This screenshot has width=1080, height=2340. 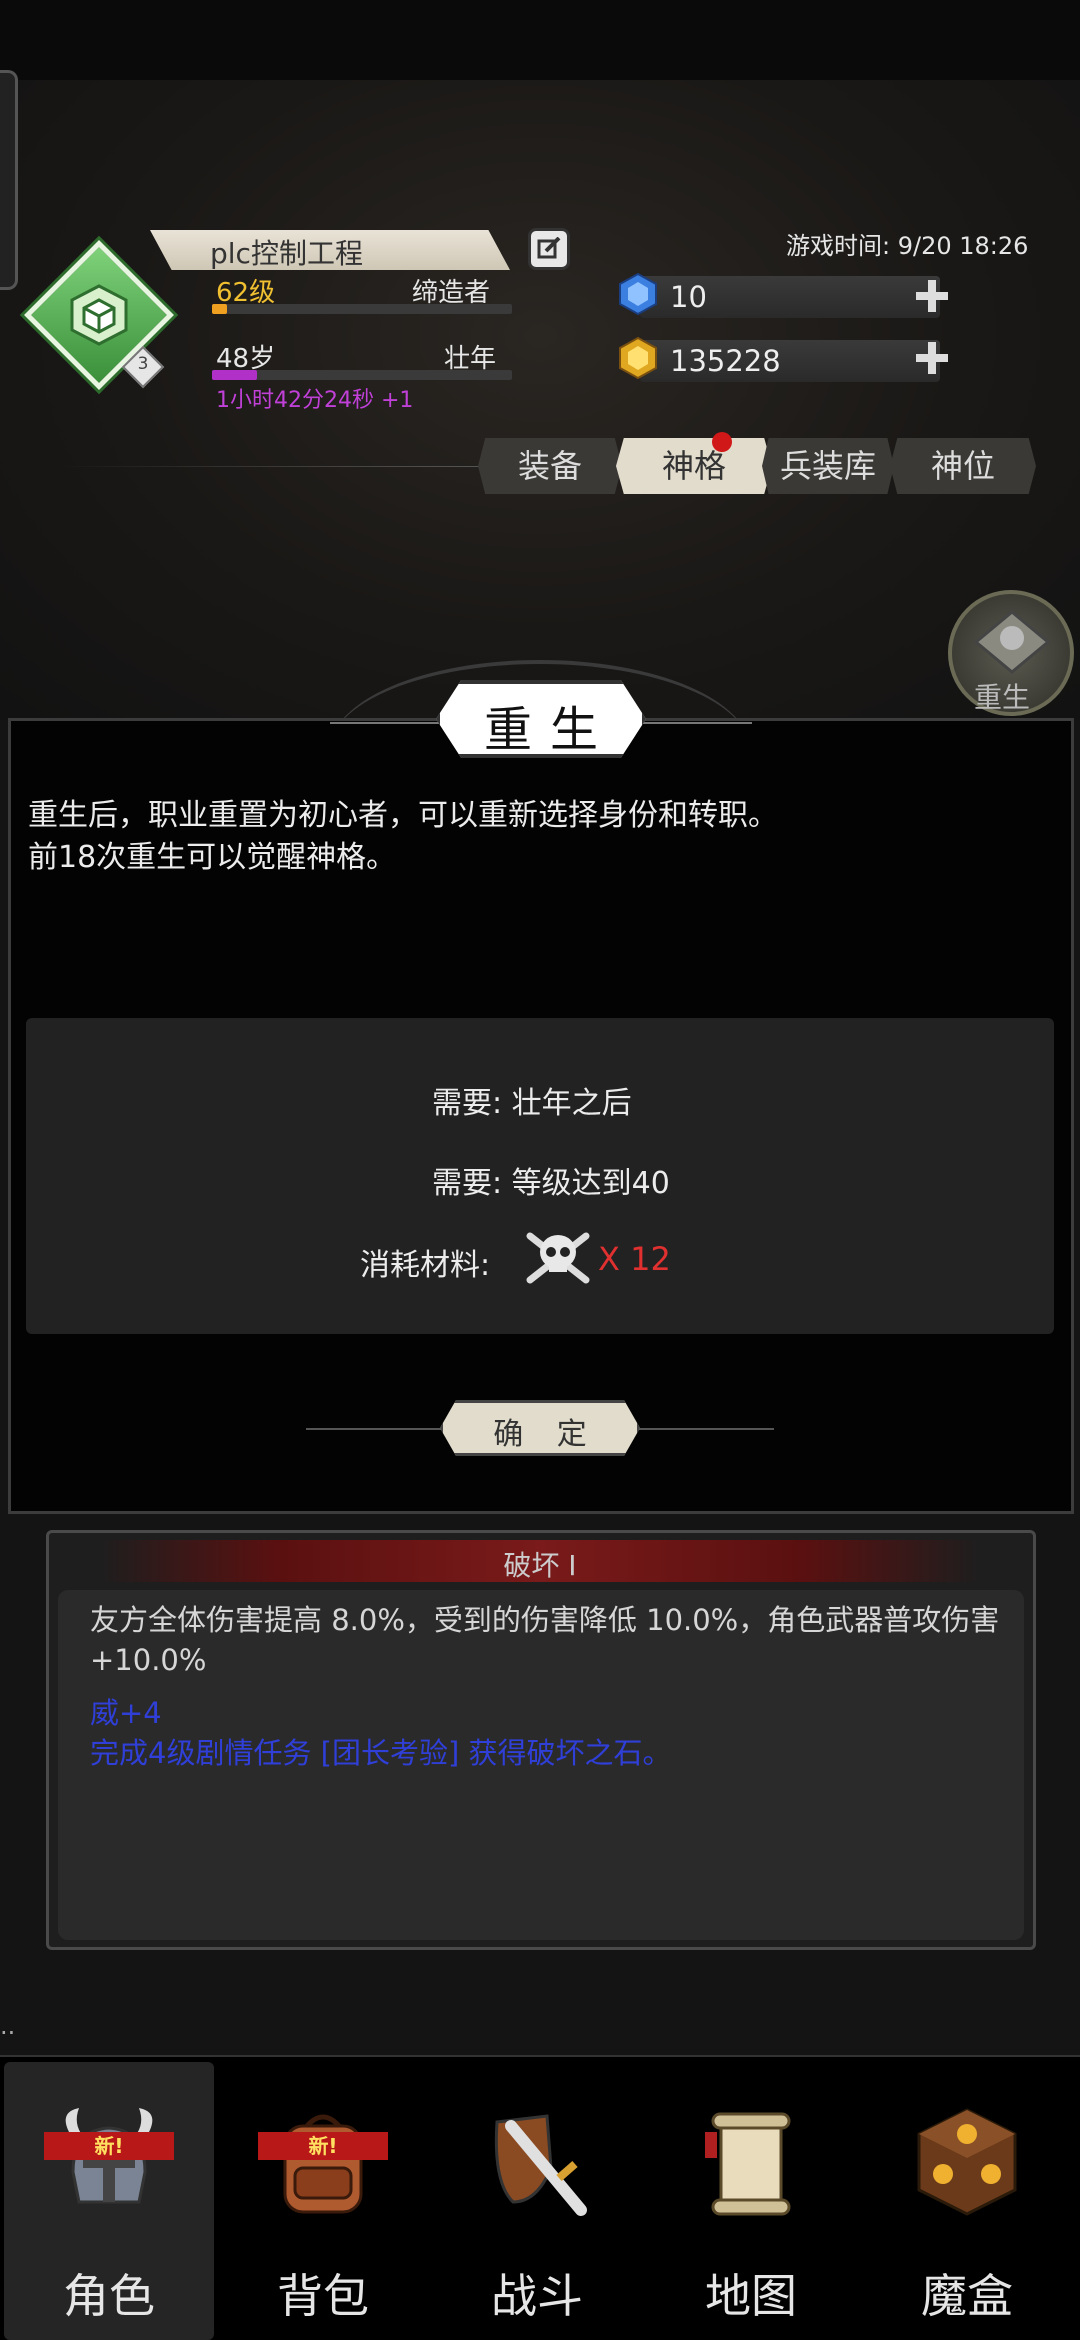 What do you see at coordinates (638, 358) in the screenshot?
I see `gold-gem-icon` at bounding box center [638, 358].